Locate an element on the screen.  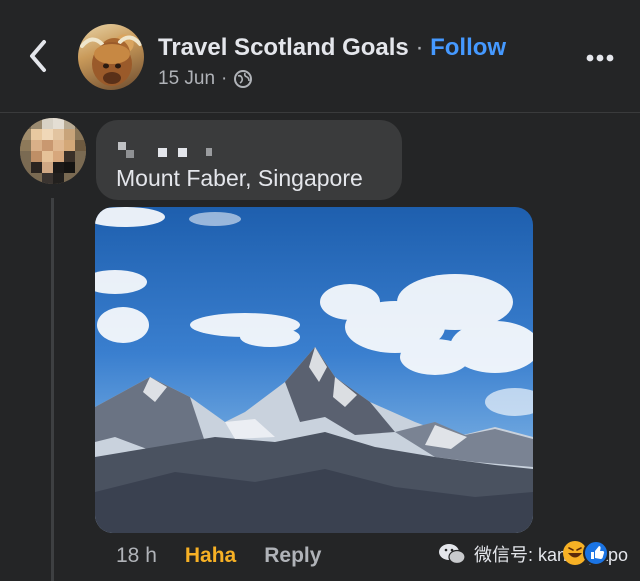
post-meta: 15 Jun · is located at coordinates (205, 79).